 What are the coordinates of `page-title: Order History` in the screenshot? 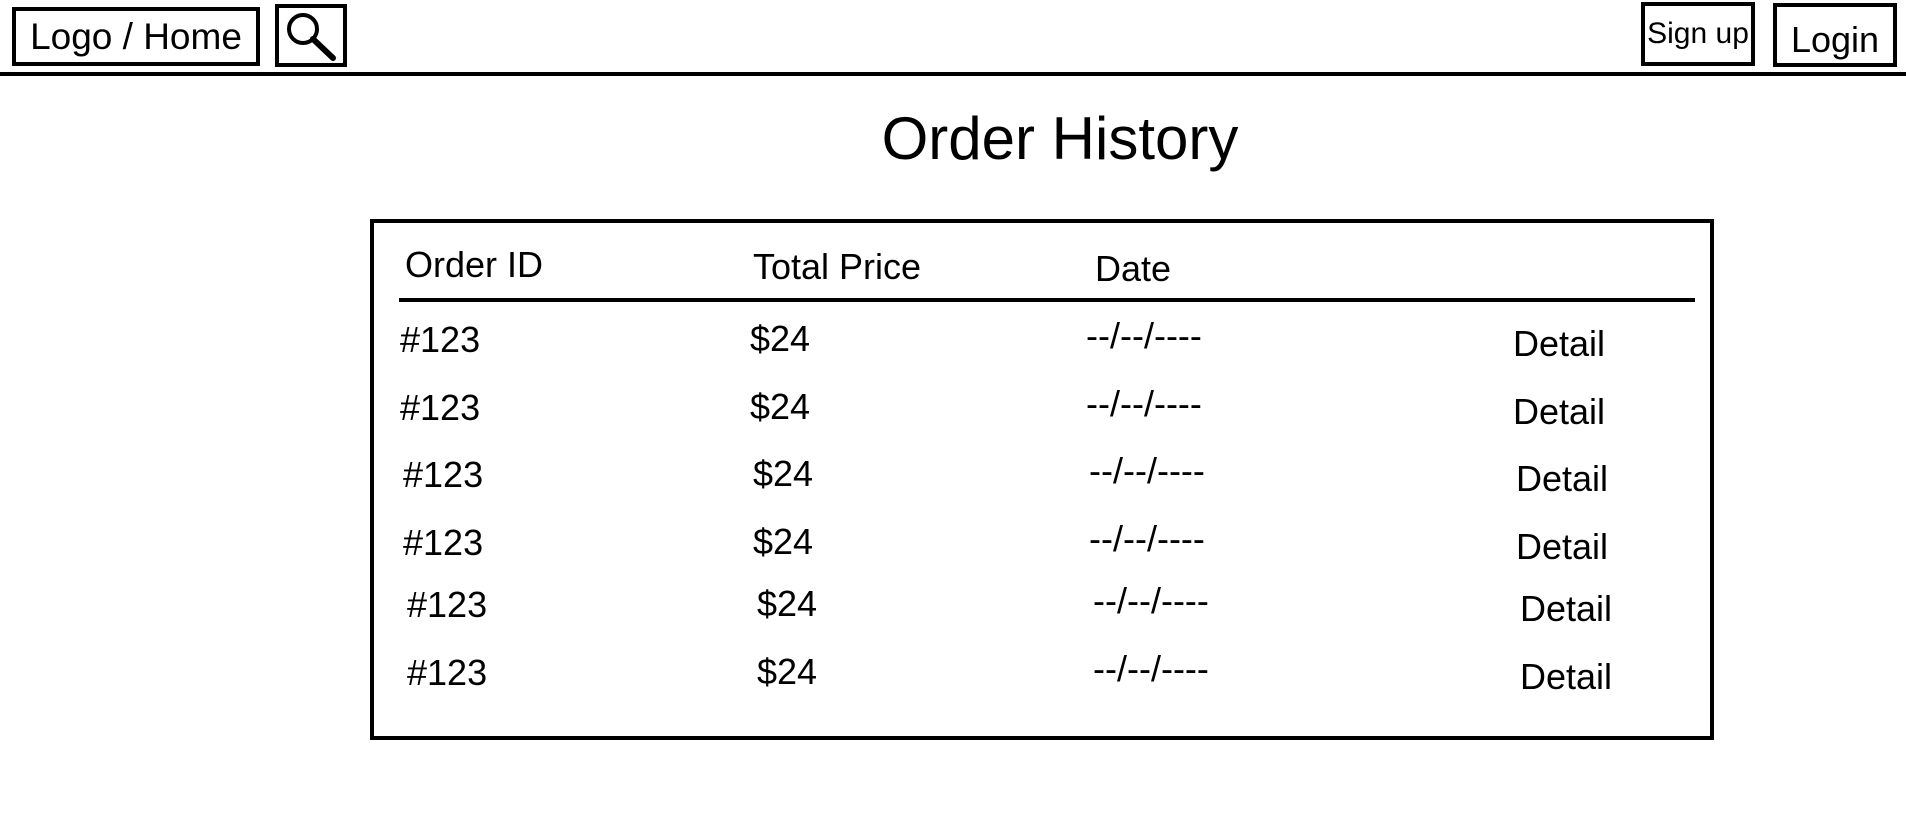 It's located at (1060, 138).